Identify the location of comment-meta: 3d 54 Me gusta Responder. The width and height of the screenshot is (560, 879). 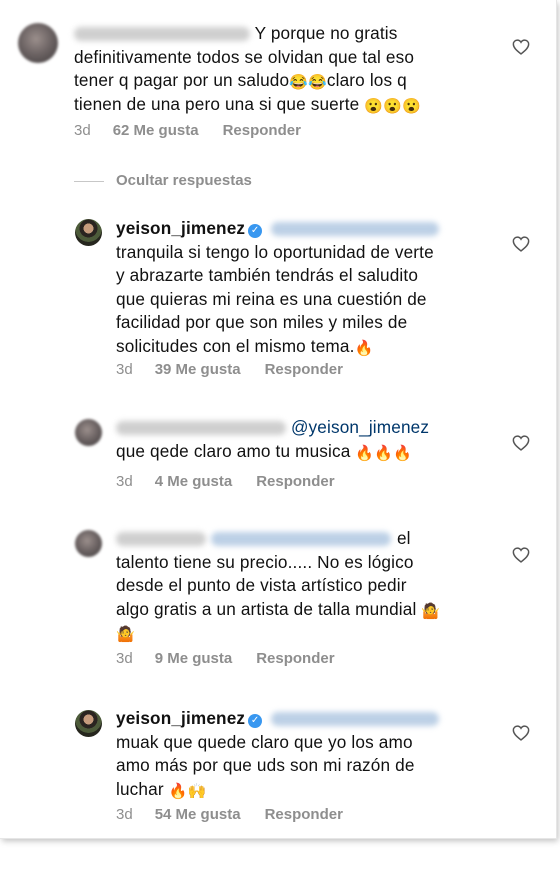
(241, 814).